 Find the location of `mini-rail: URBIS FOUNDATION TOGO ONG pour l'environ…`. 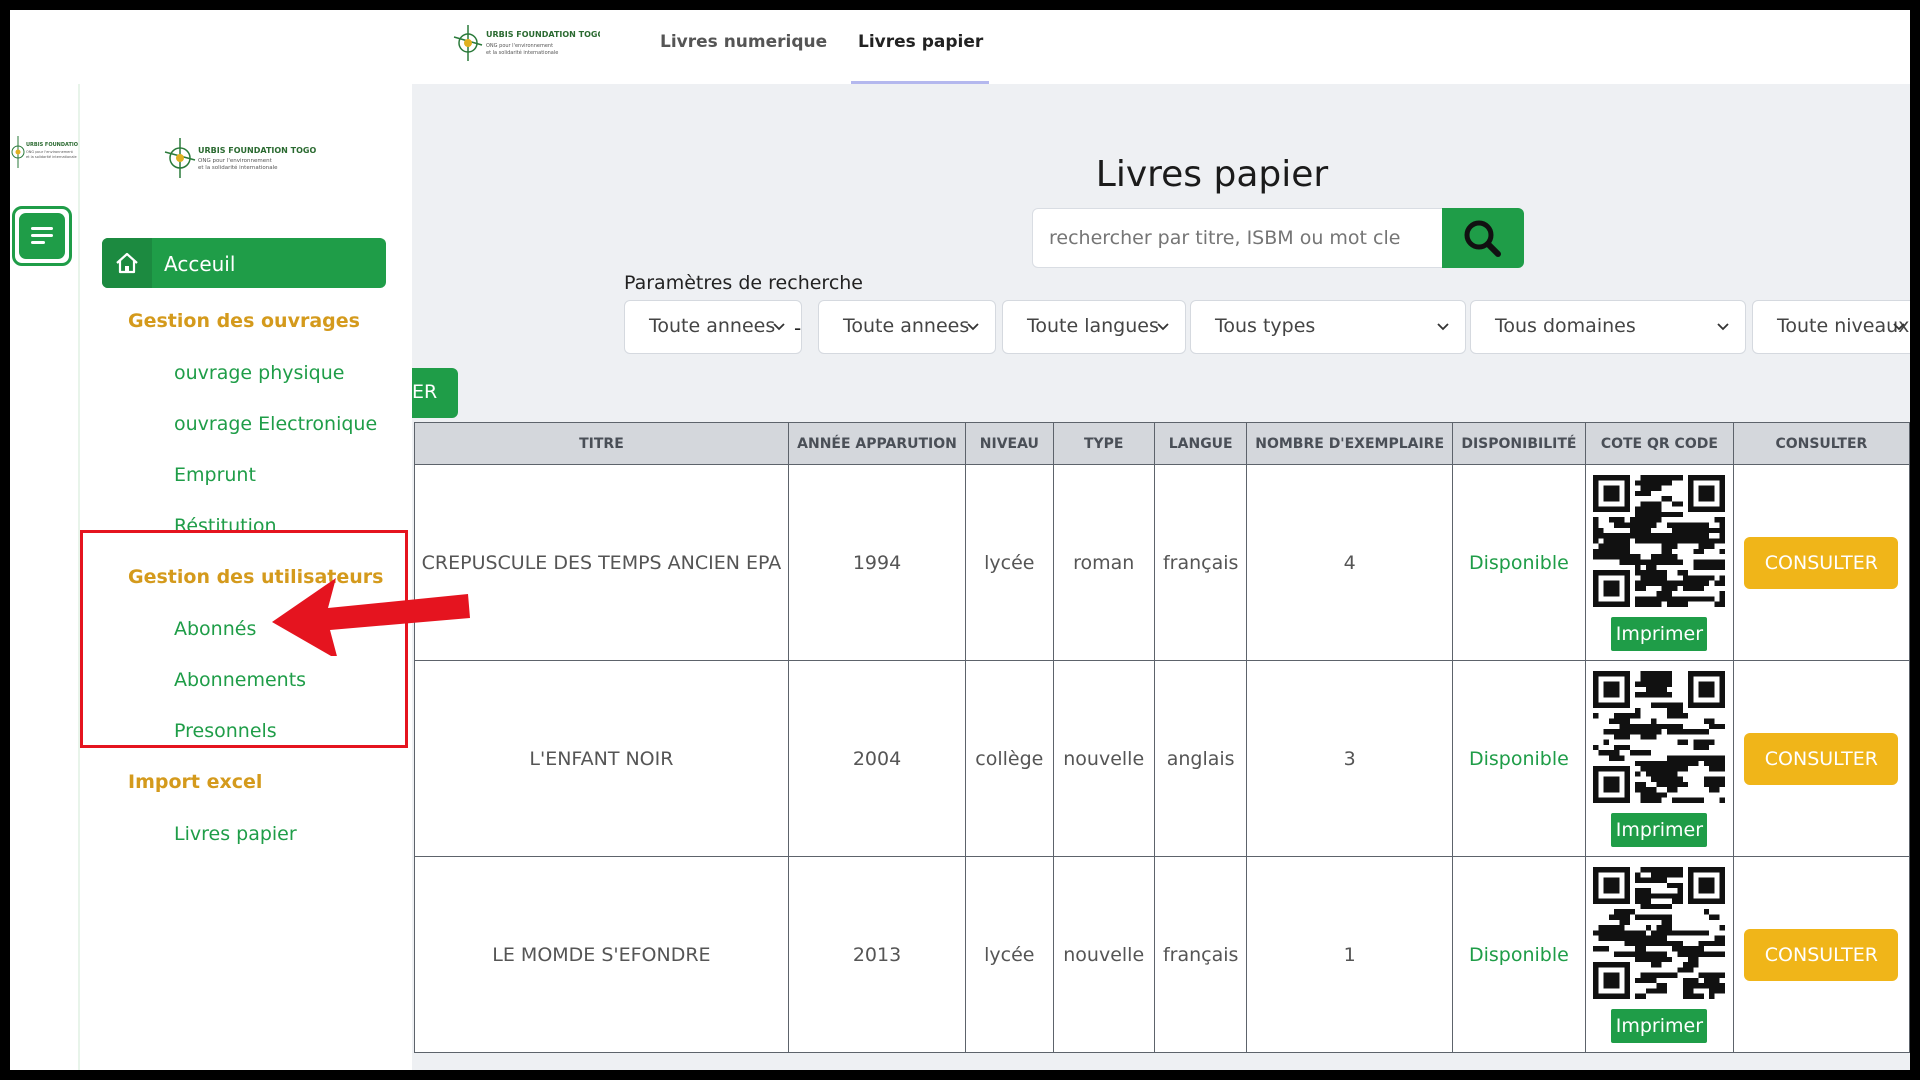

mini-rail: URBIS FOUNDATION TOGO ONG pour l'environ… is located at coordinates (45, 577).